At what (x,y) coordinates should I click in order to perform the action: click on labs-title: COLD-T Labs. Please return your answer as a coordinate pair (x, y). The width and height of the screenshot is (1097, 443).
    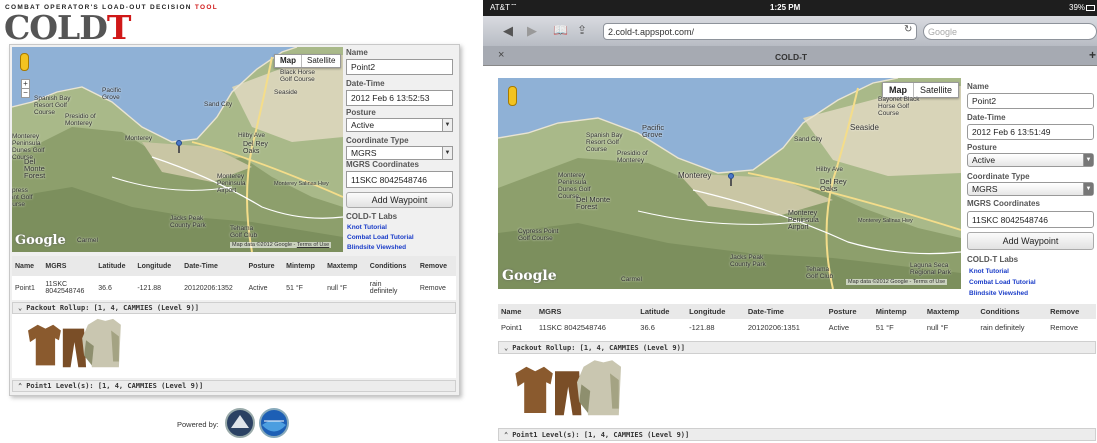
    Looking at the image, I should click on (372, 216).